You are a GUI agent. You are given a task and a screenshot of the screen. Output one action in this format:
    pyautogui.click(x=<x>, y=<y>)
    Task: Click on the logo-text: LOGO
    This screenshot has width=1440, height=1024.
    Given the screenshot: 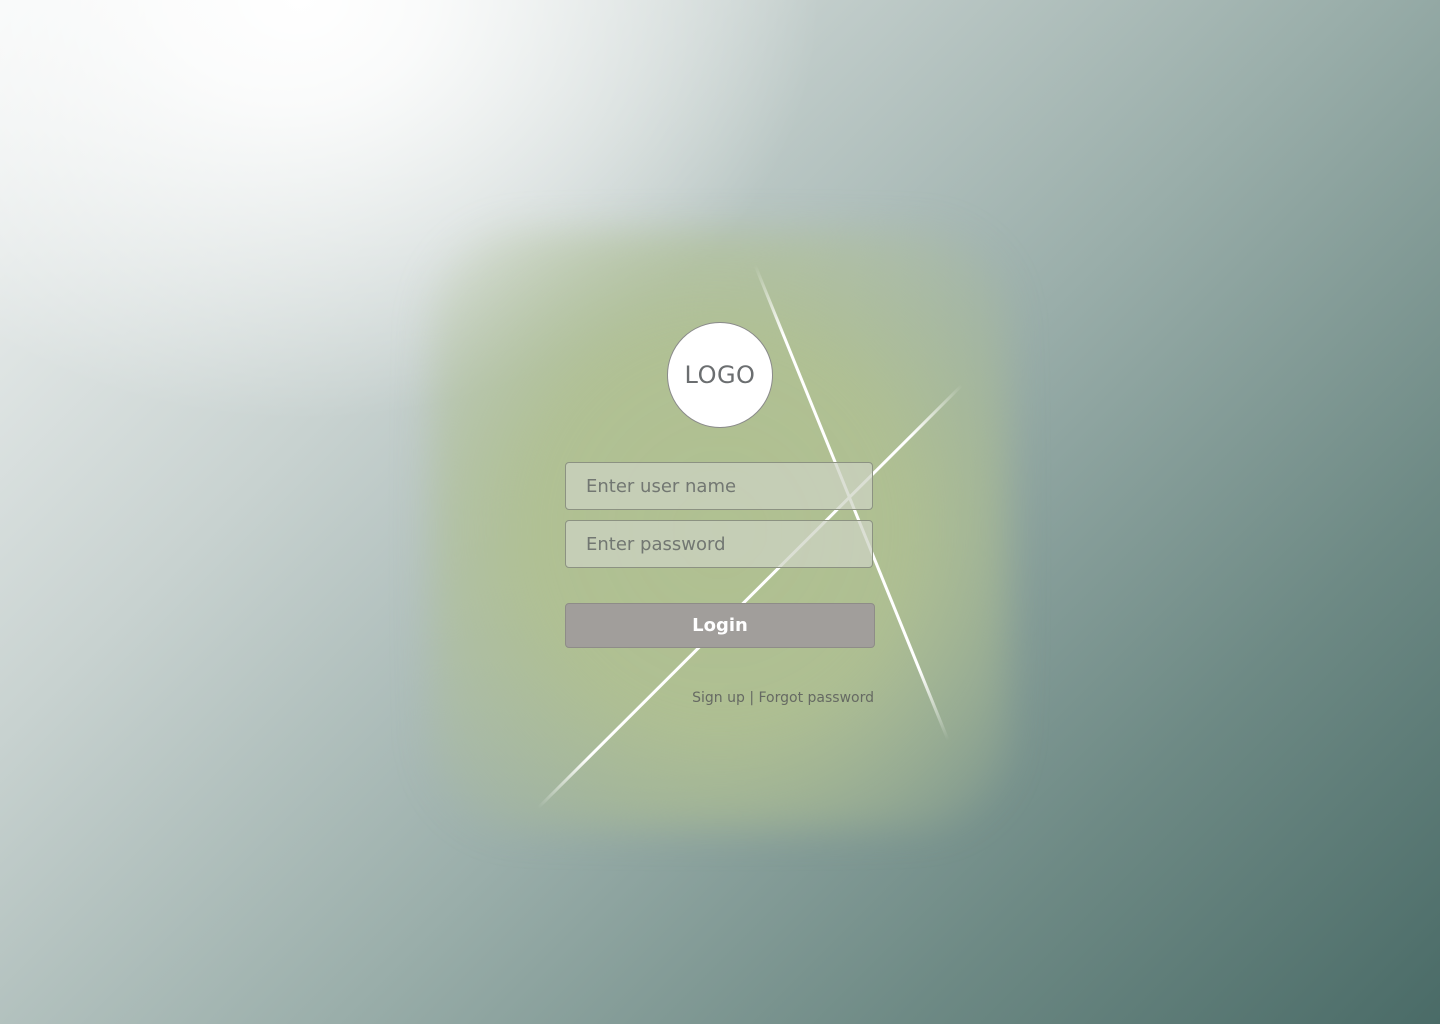 What is the action you would take?
    pyautogui.click(x=720, y=375)
    